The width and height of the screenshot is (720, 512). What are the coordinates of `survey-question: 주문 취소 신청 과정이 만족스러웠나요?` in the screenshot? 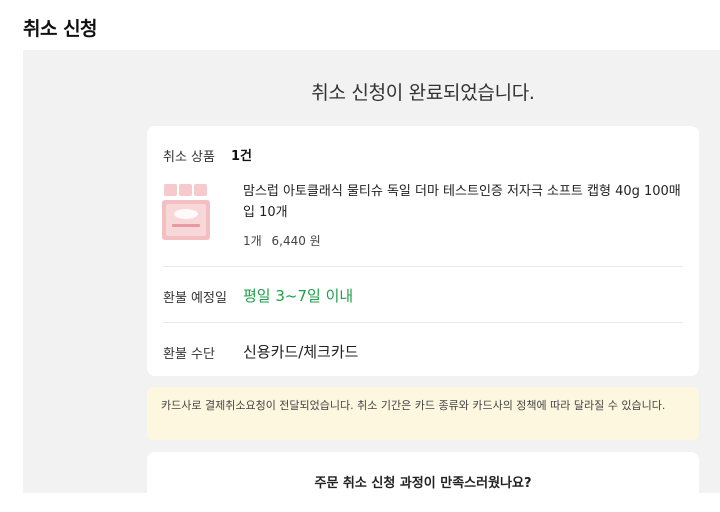 It's located at (423, 483).